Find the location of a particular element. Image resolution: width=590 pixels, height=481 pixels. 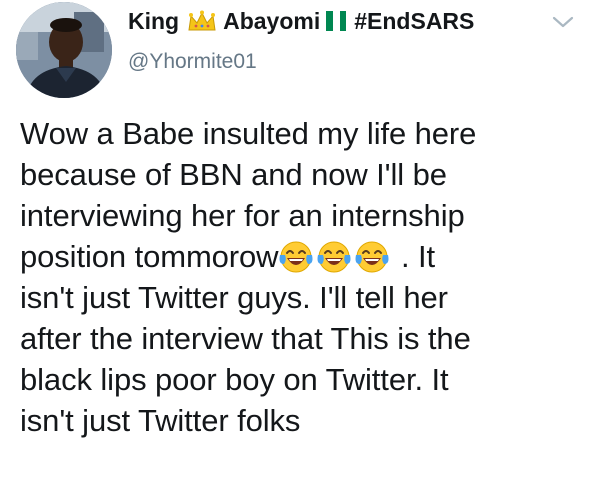

tweet-line-text: . It is located at coordinates (414, 256).